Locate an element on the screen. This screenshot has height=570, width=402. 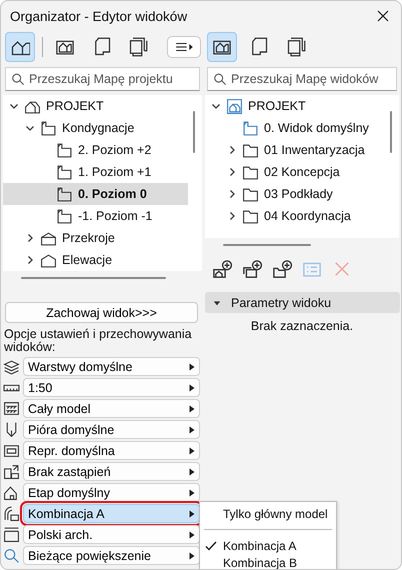
clone-view-button is located at coordinates (252, 269).